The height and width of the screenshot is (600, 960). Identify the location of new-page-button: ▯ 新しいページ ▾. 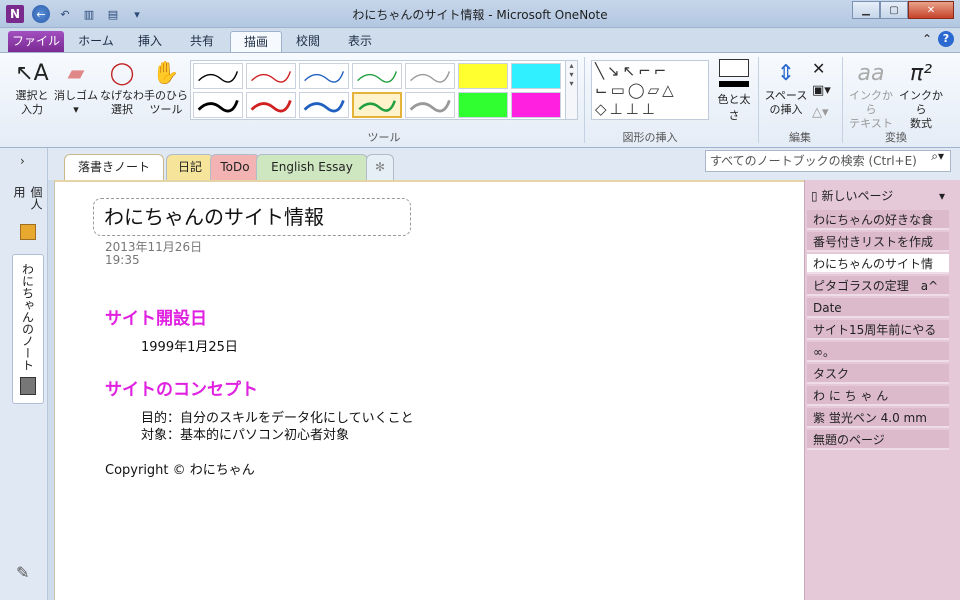
(882, 196).